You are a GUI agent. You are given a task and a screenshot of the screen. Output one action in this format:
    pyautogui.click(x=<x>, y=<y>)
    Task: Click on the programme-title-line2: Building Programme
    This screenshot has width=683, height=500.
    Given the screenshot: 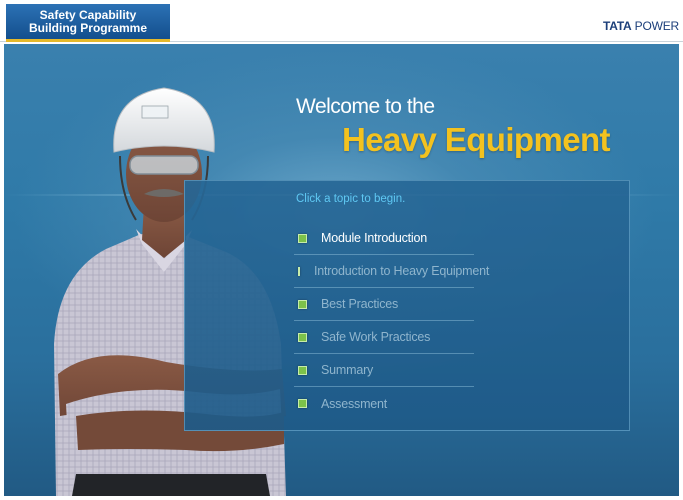 What is the action you would take?
    pyautogui.click(x=87, y=28)
    